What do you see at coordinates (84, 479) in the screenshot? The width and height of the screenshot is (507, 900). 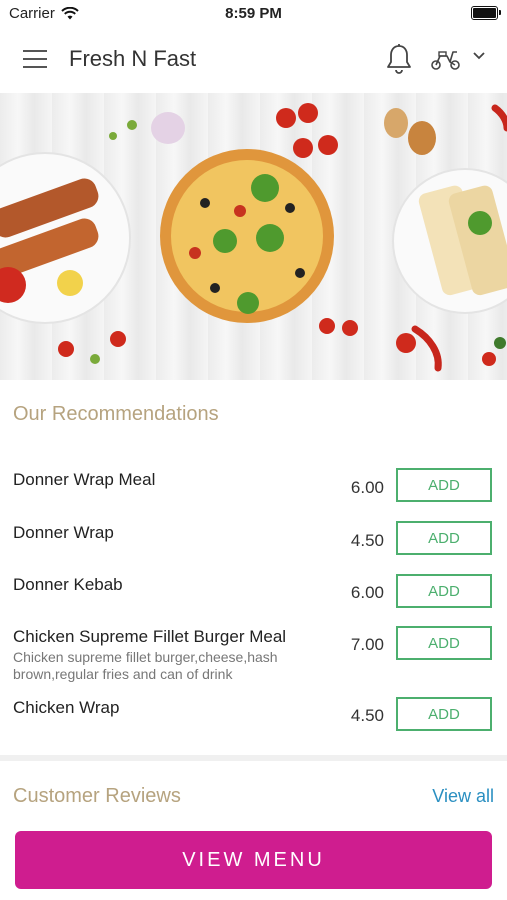 I see `item-name: Donner Wrap Meal` at bounding box center [84, 479].